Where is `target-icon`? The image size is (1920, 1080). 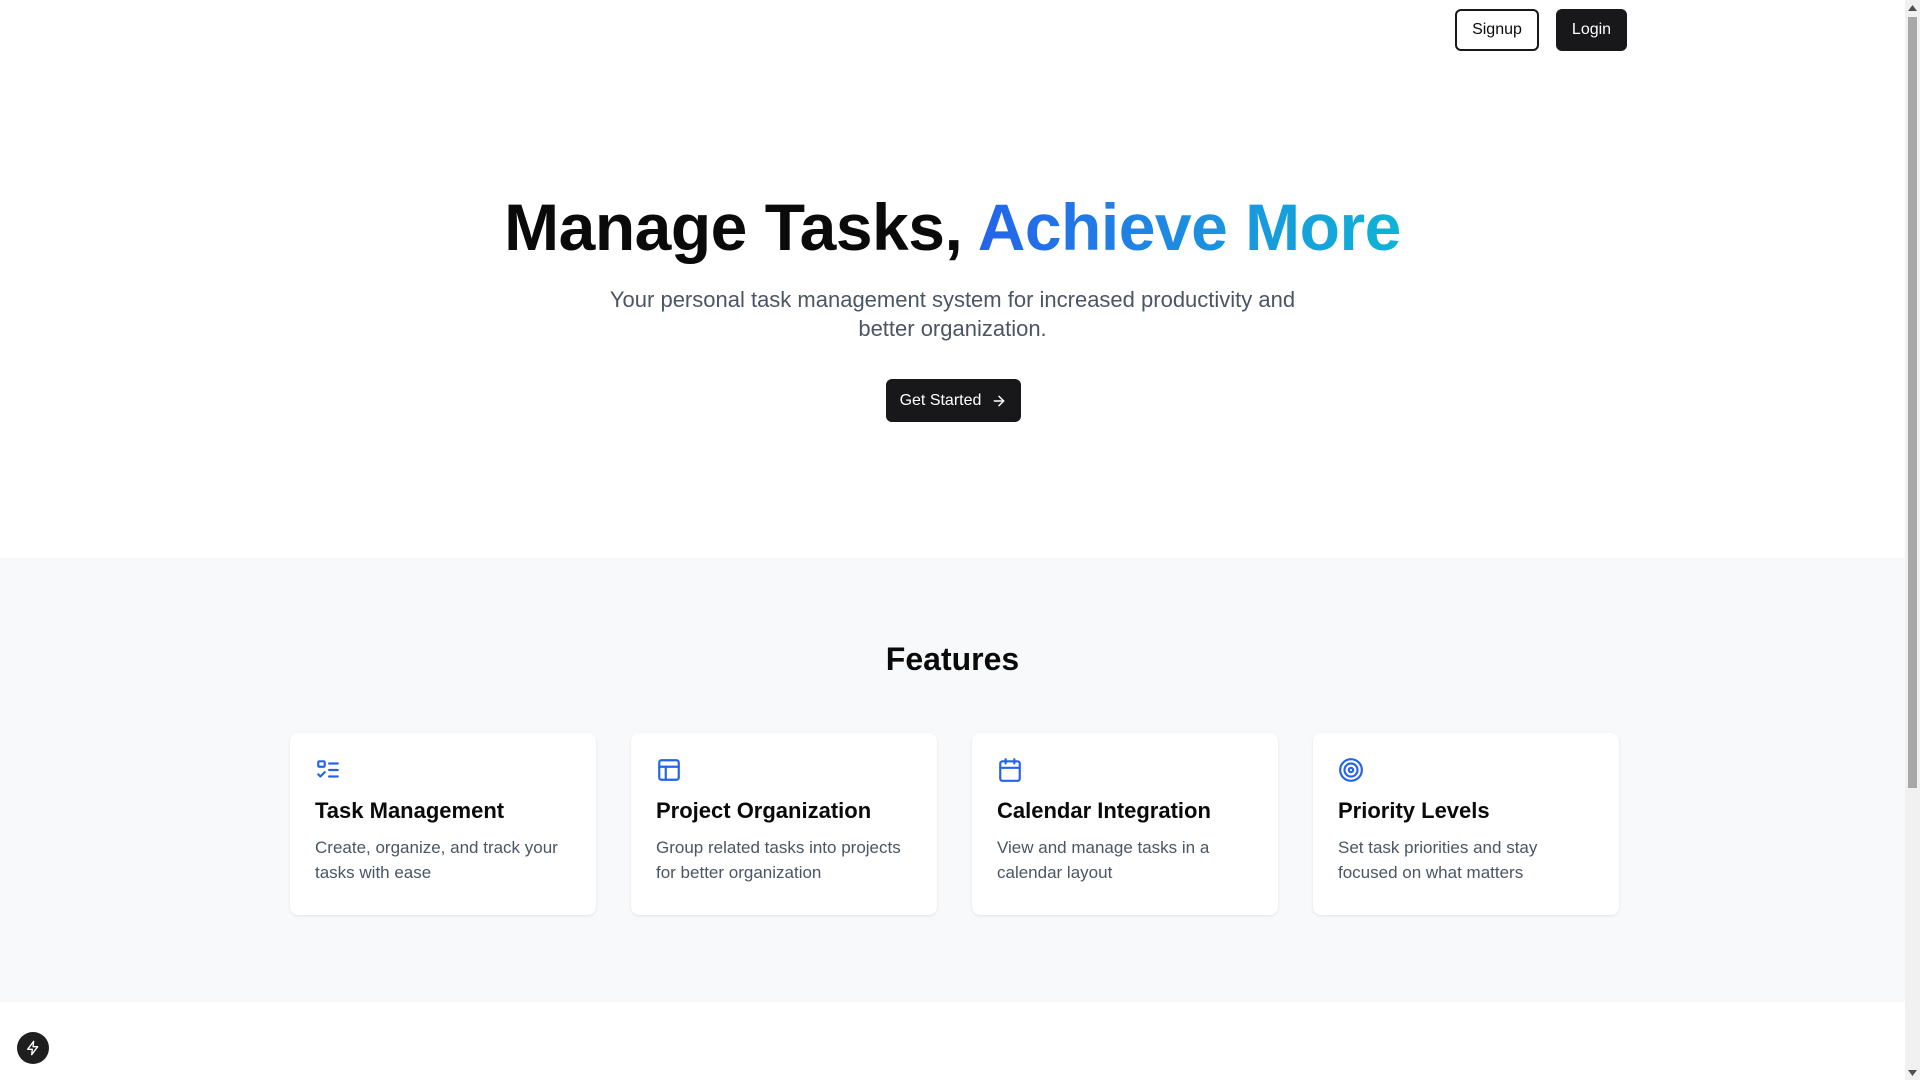 target-icon is located at coordinates (1351, 770).